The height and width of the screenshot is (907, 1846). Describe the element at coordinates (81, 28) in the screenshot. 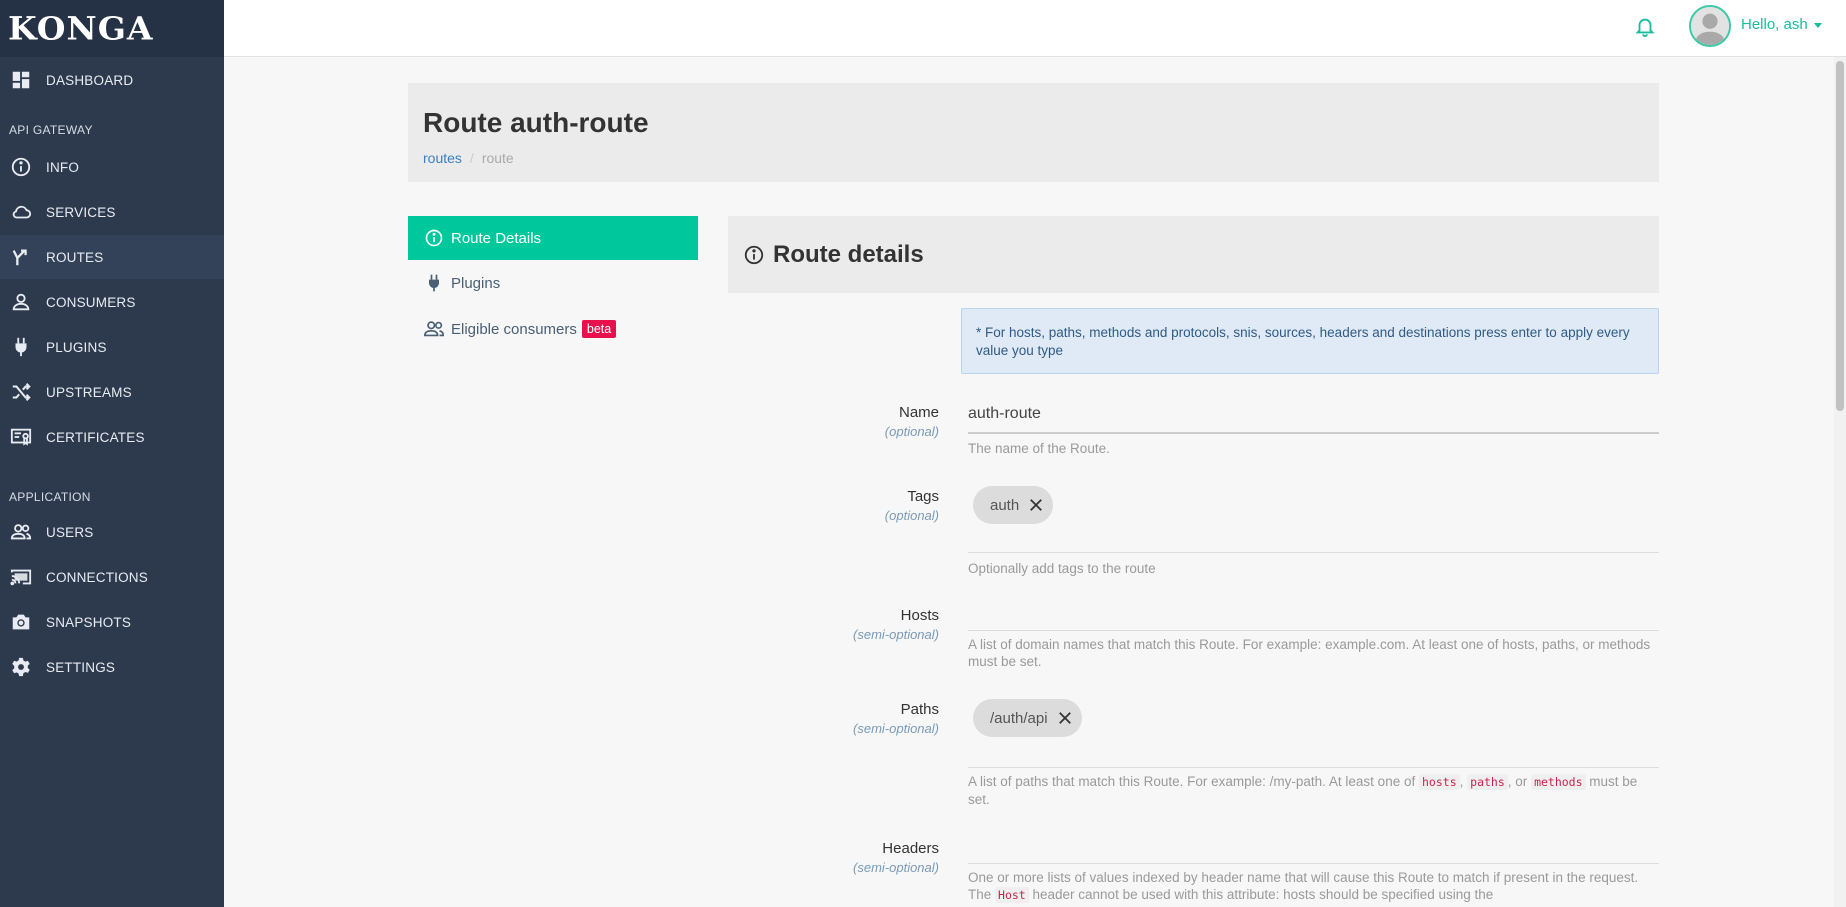

I see `logo-text: KONGA` at that location.